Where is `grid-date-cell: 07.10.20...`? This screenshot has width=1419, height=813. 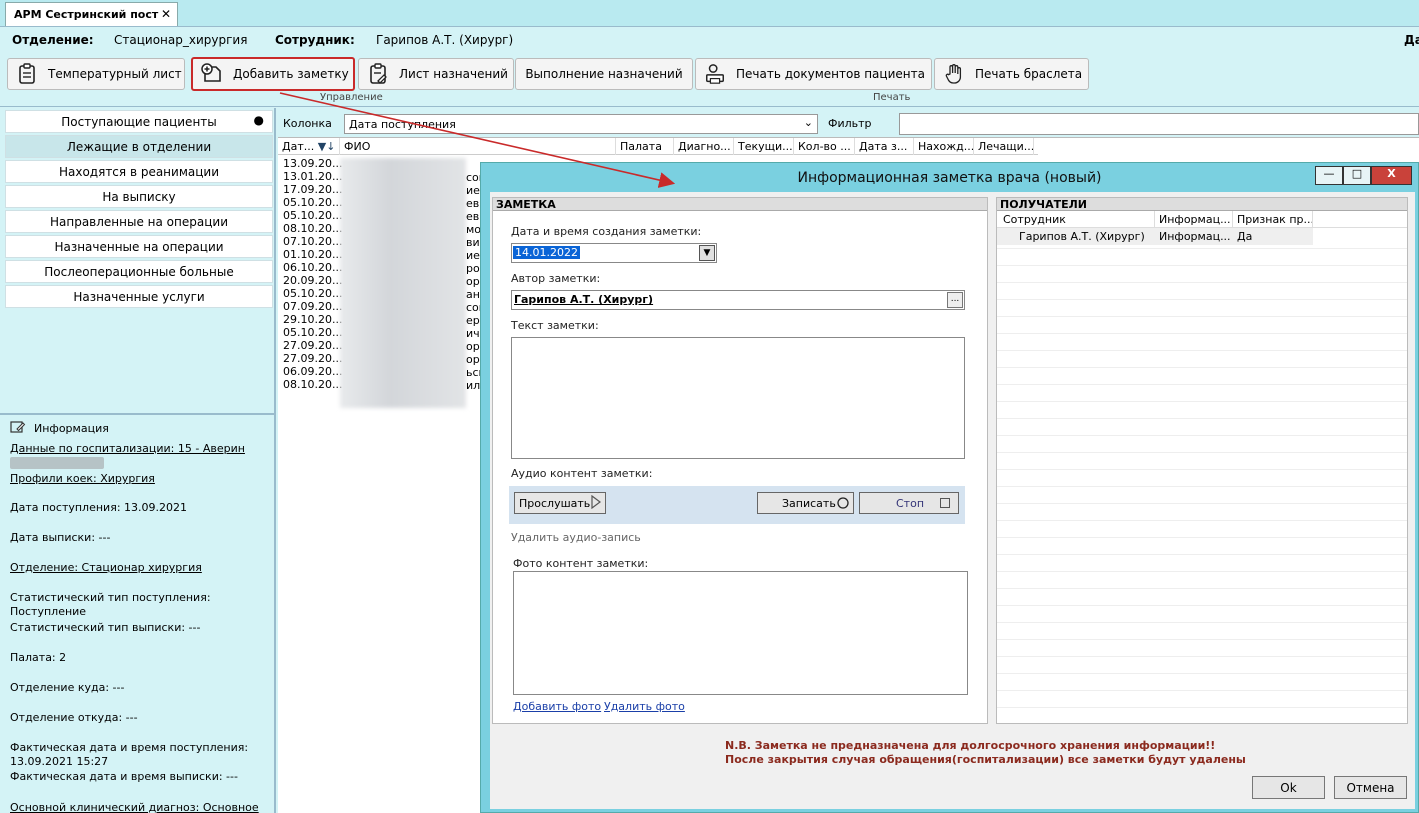
grid-date-cell: 07.10.20... is located at coordinates (312, 241).